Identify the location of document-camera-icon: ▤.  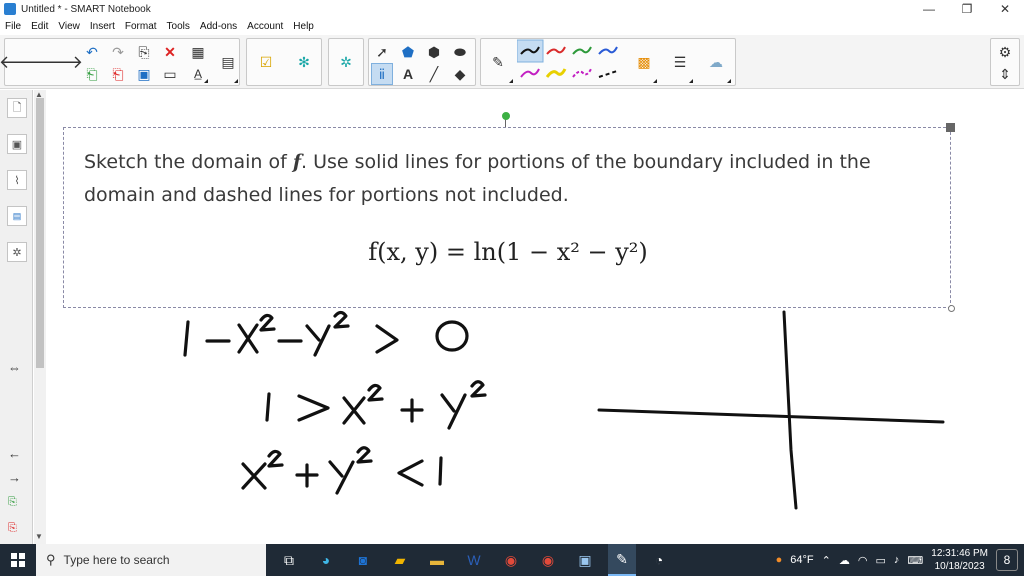
(228, 62).